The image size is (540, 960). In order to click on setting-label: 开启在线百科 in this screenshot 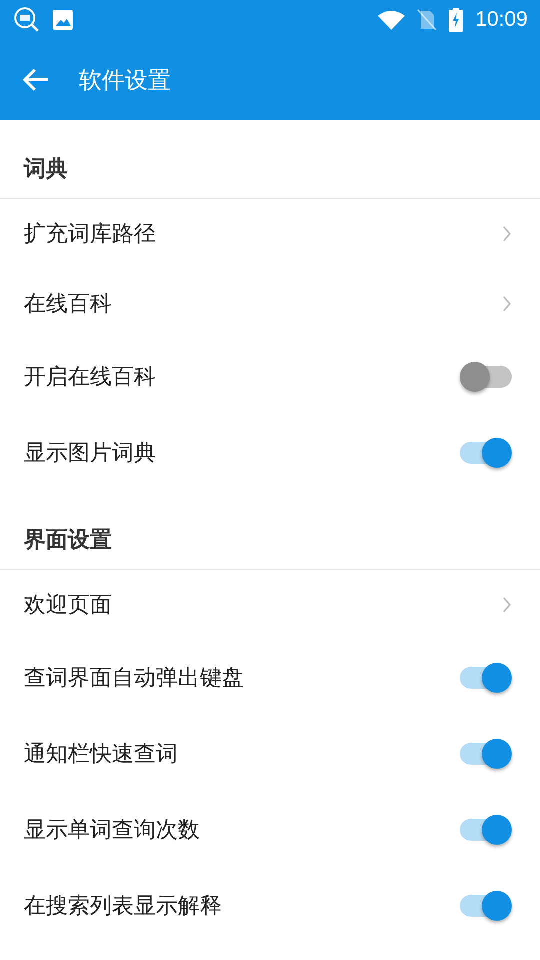, I will do `click(90, 378)`.